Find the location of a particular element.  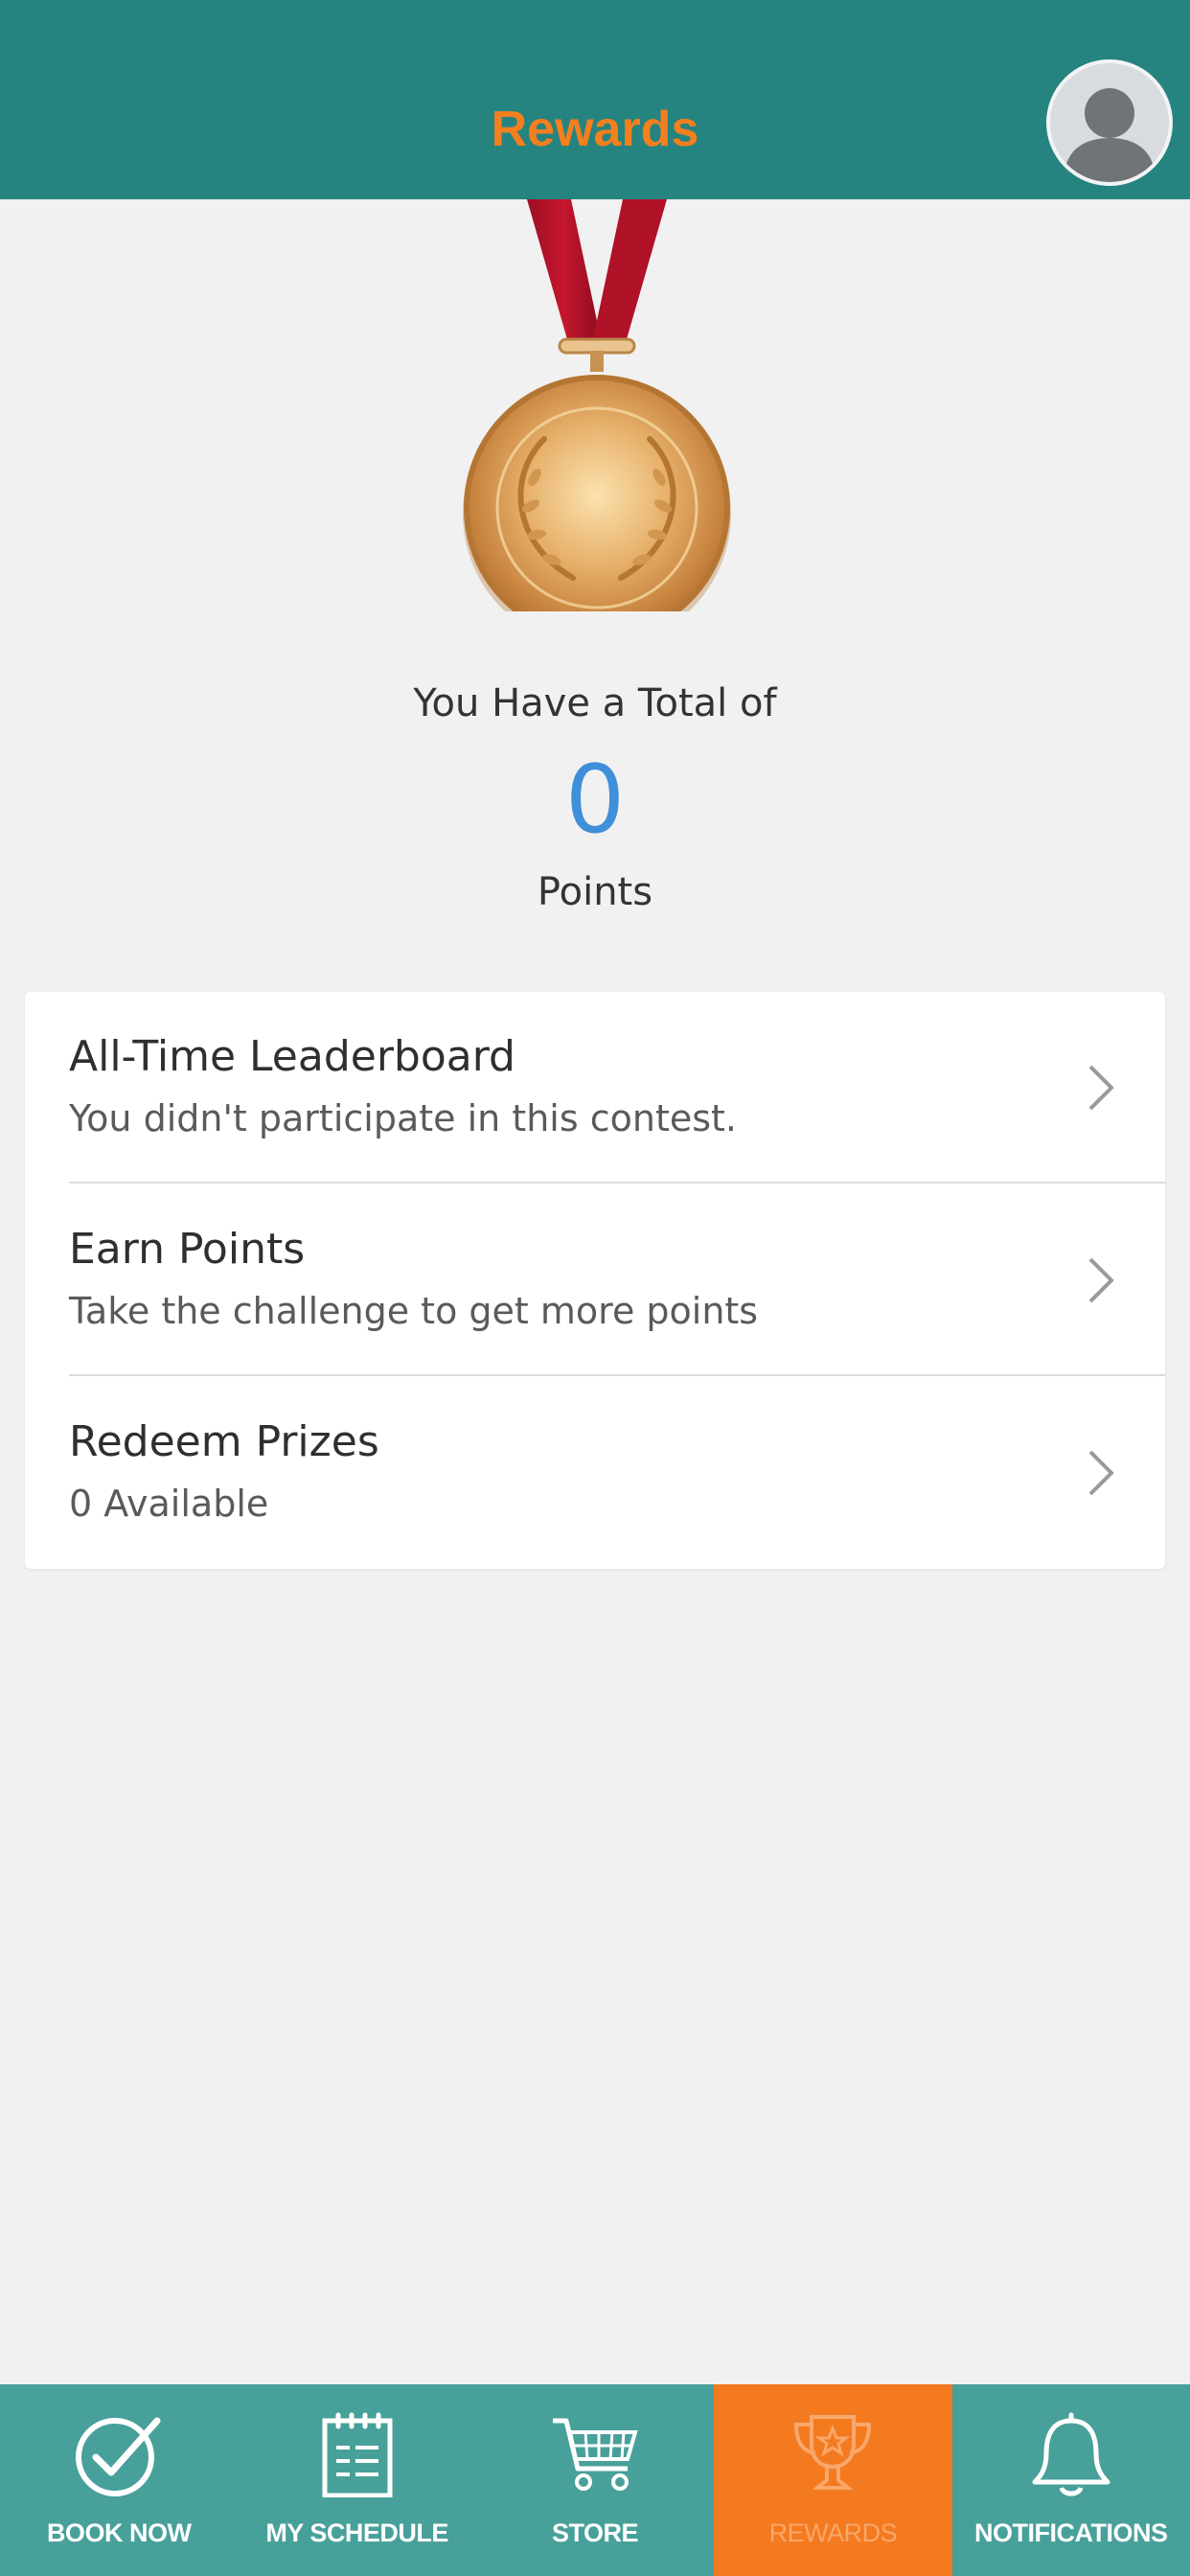

tab-book-now: BOOK NOW is located at coordinates (119, 2480).